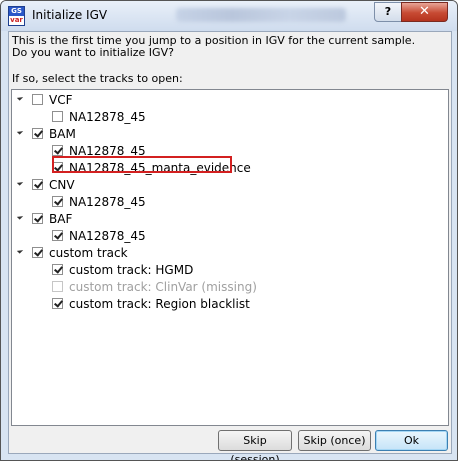 The height and width of the screenshot is (461, 458). What do you see at coordinates (61, 218) in the screenshot?
I see `tree-node-label: BAF` at bounding box center [61, 218].